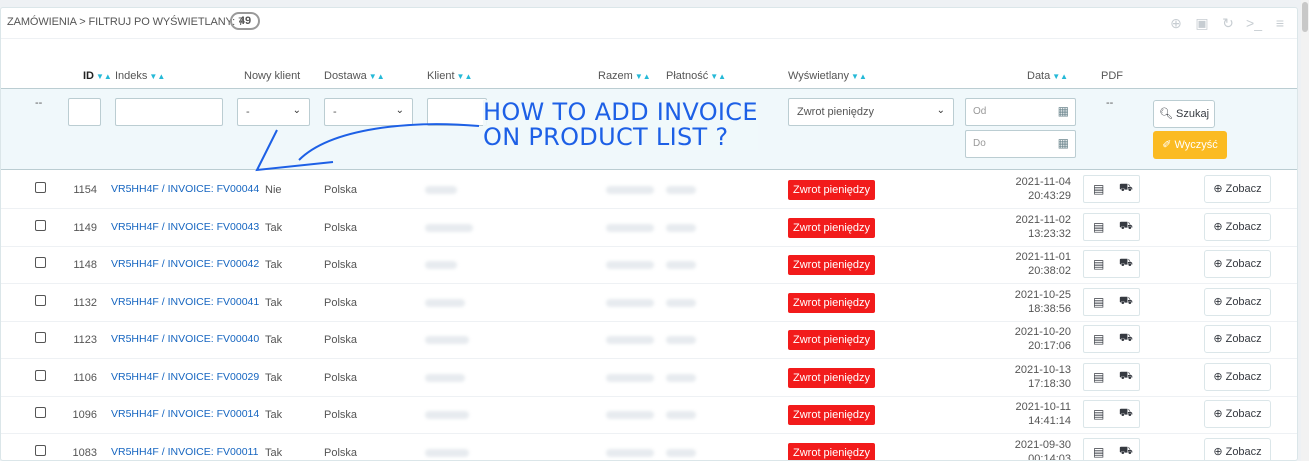  Describe the element at coordinates (696, 76) in the screenshot. I see `col-payment: Płatność ▼▲` at that location.